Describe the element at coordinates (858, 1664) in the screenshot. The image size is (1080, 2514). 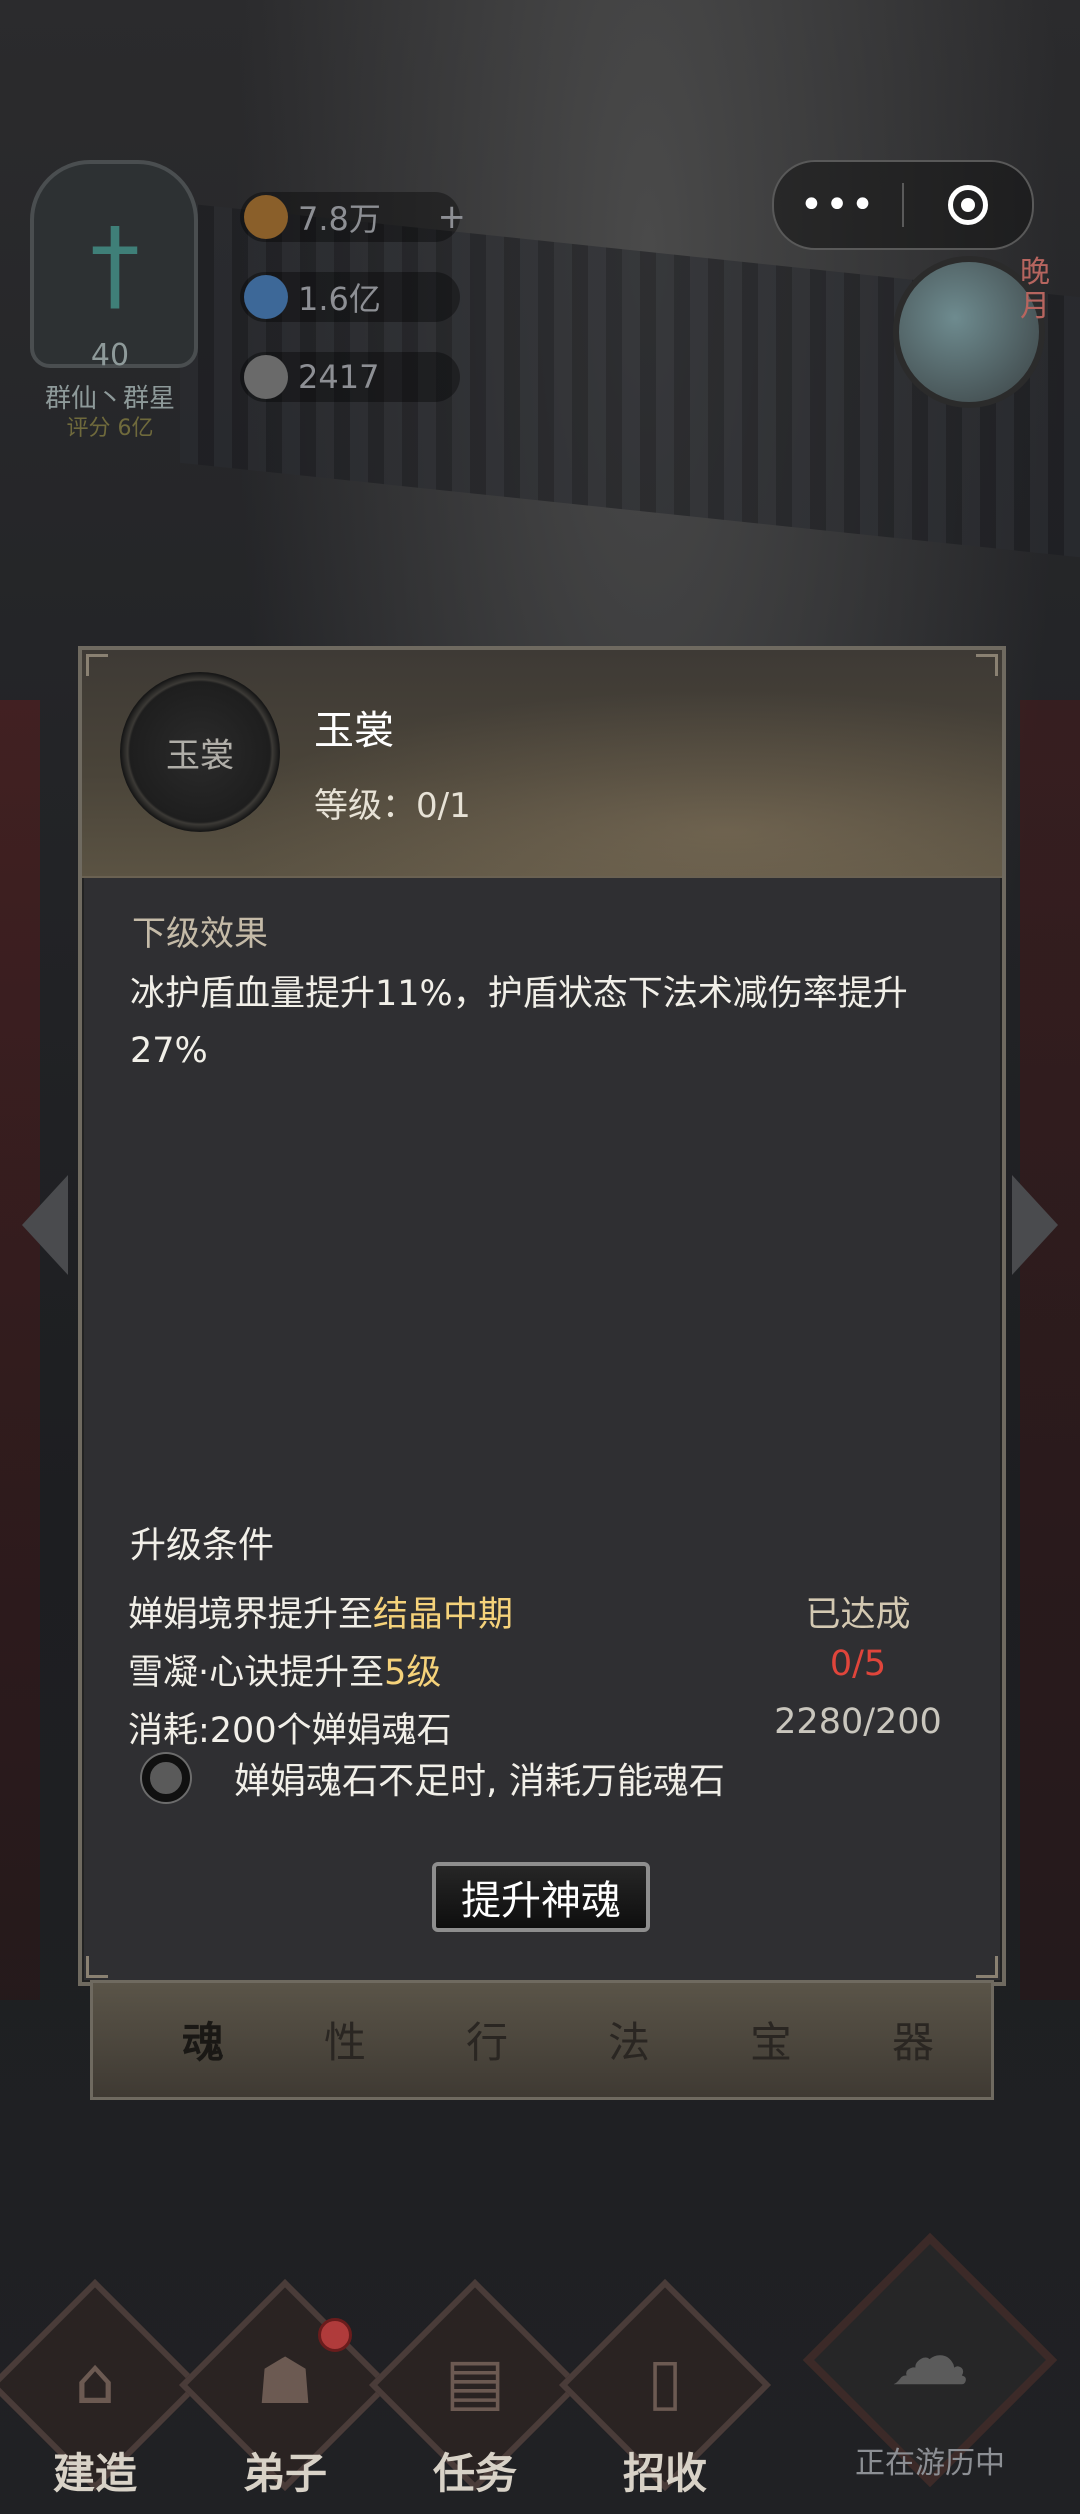
I see `condition-status: 0/5` at that location.